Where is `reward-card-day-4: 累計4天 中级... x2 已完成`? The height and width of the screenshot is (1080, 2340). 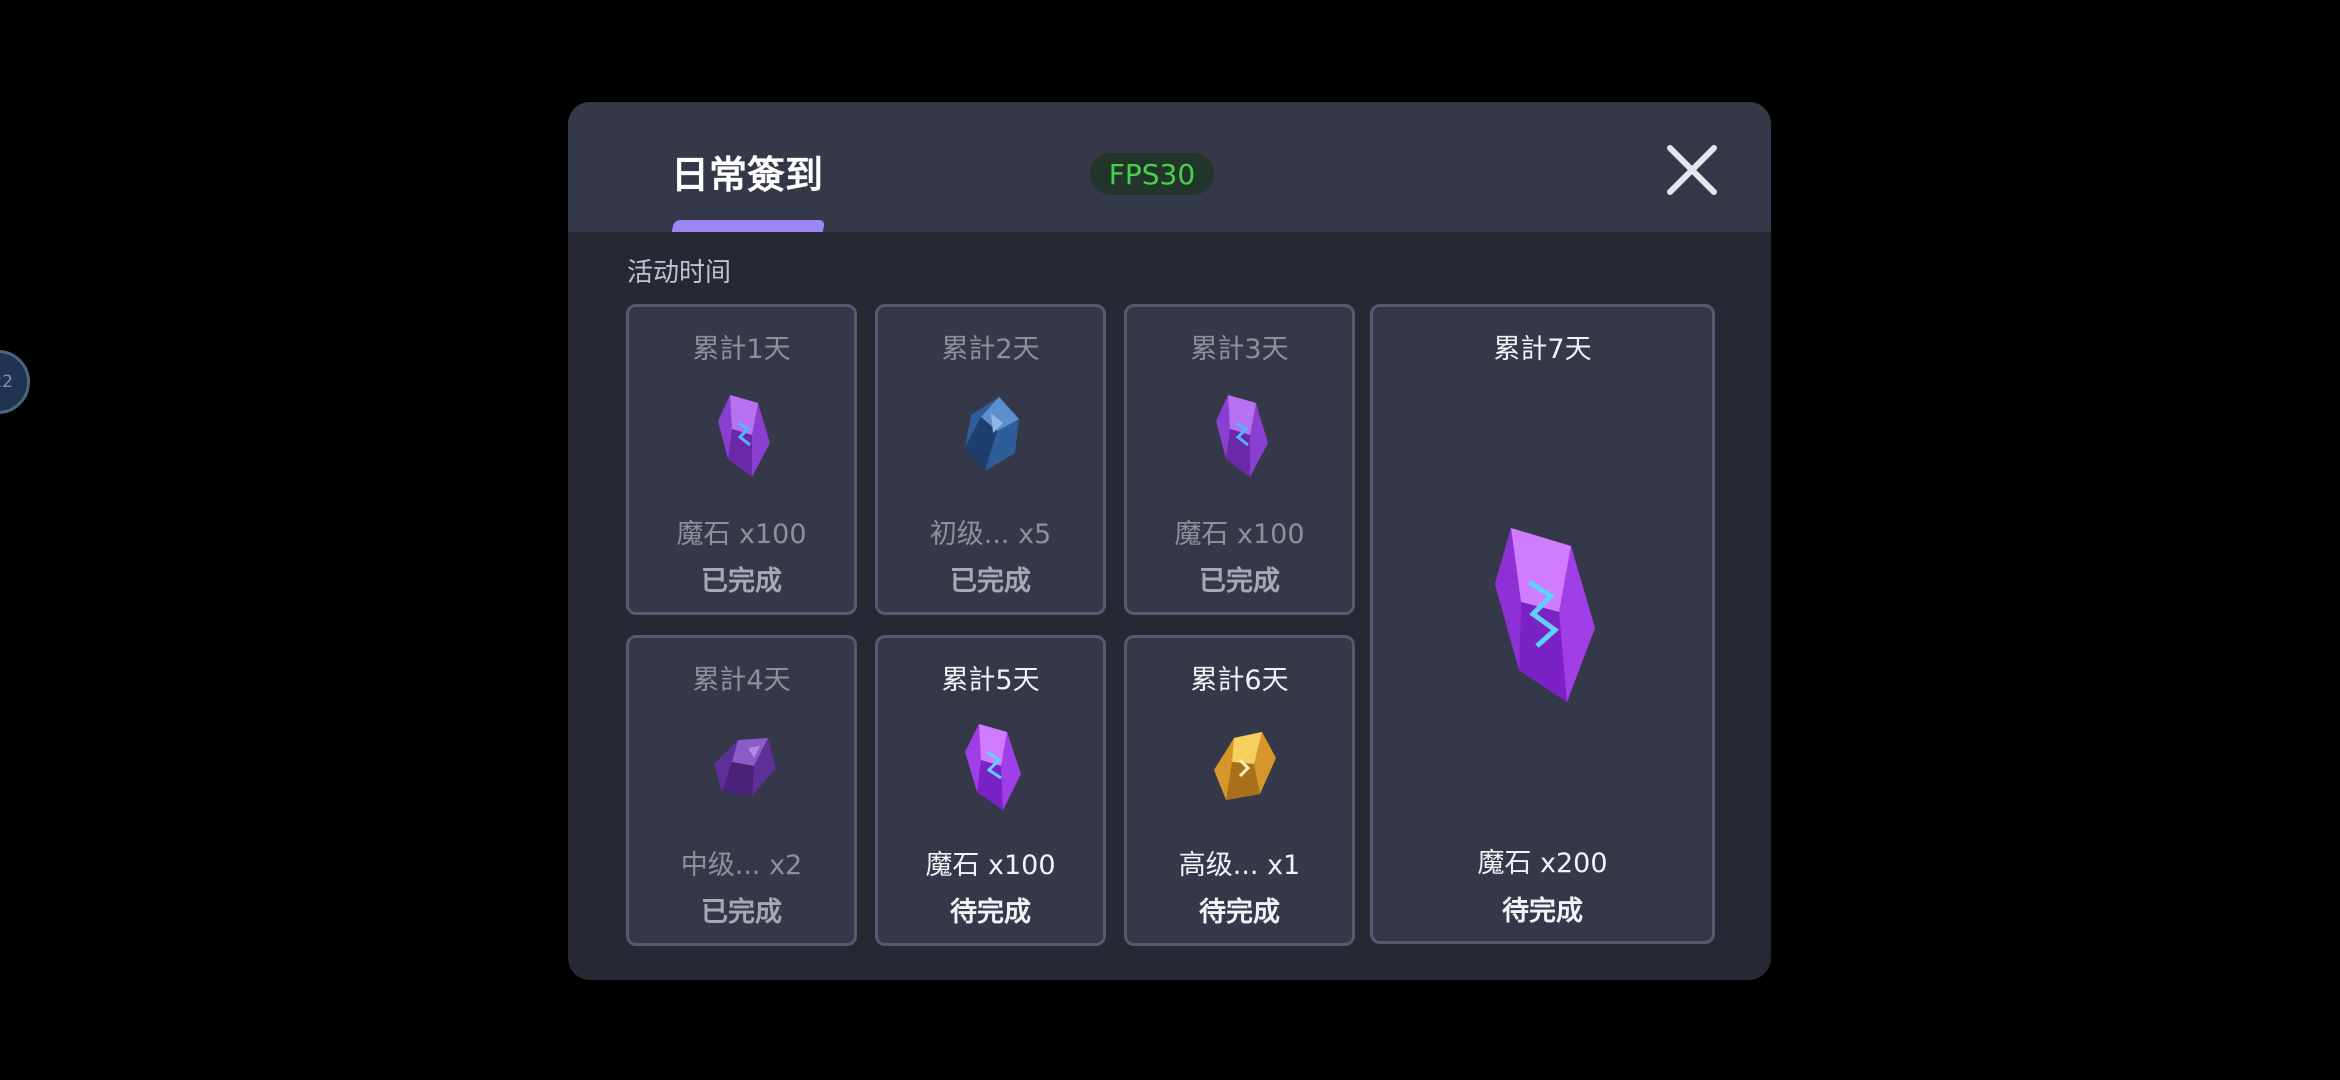
reward-card-day-4: 累計4天 中级... x2 已完成 is located at coordinates (741, 790).